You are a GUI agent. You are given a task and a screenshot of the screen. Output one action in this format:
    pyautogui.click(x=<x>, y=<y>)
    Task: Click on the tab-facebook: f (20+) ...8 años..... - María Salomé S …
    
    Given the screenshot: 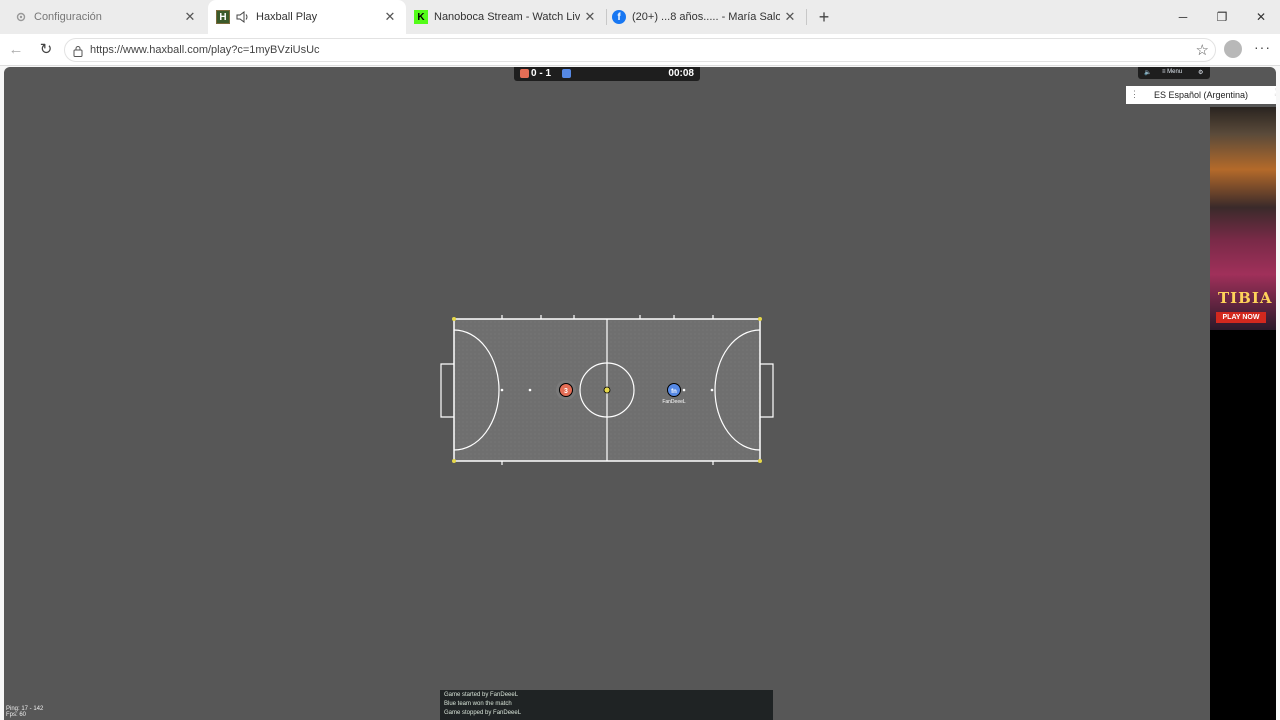 What is the action you would take?
    pyautogui.click(x=706, y=17)
    